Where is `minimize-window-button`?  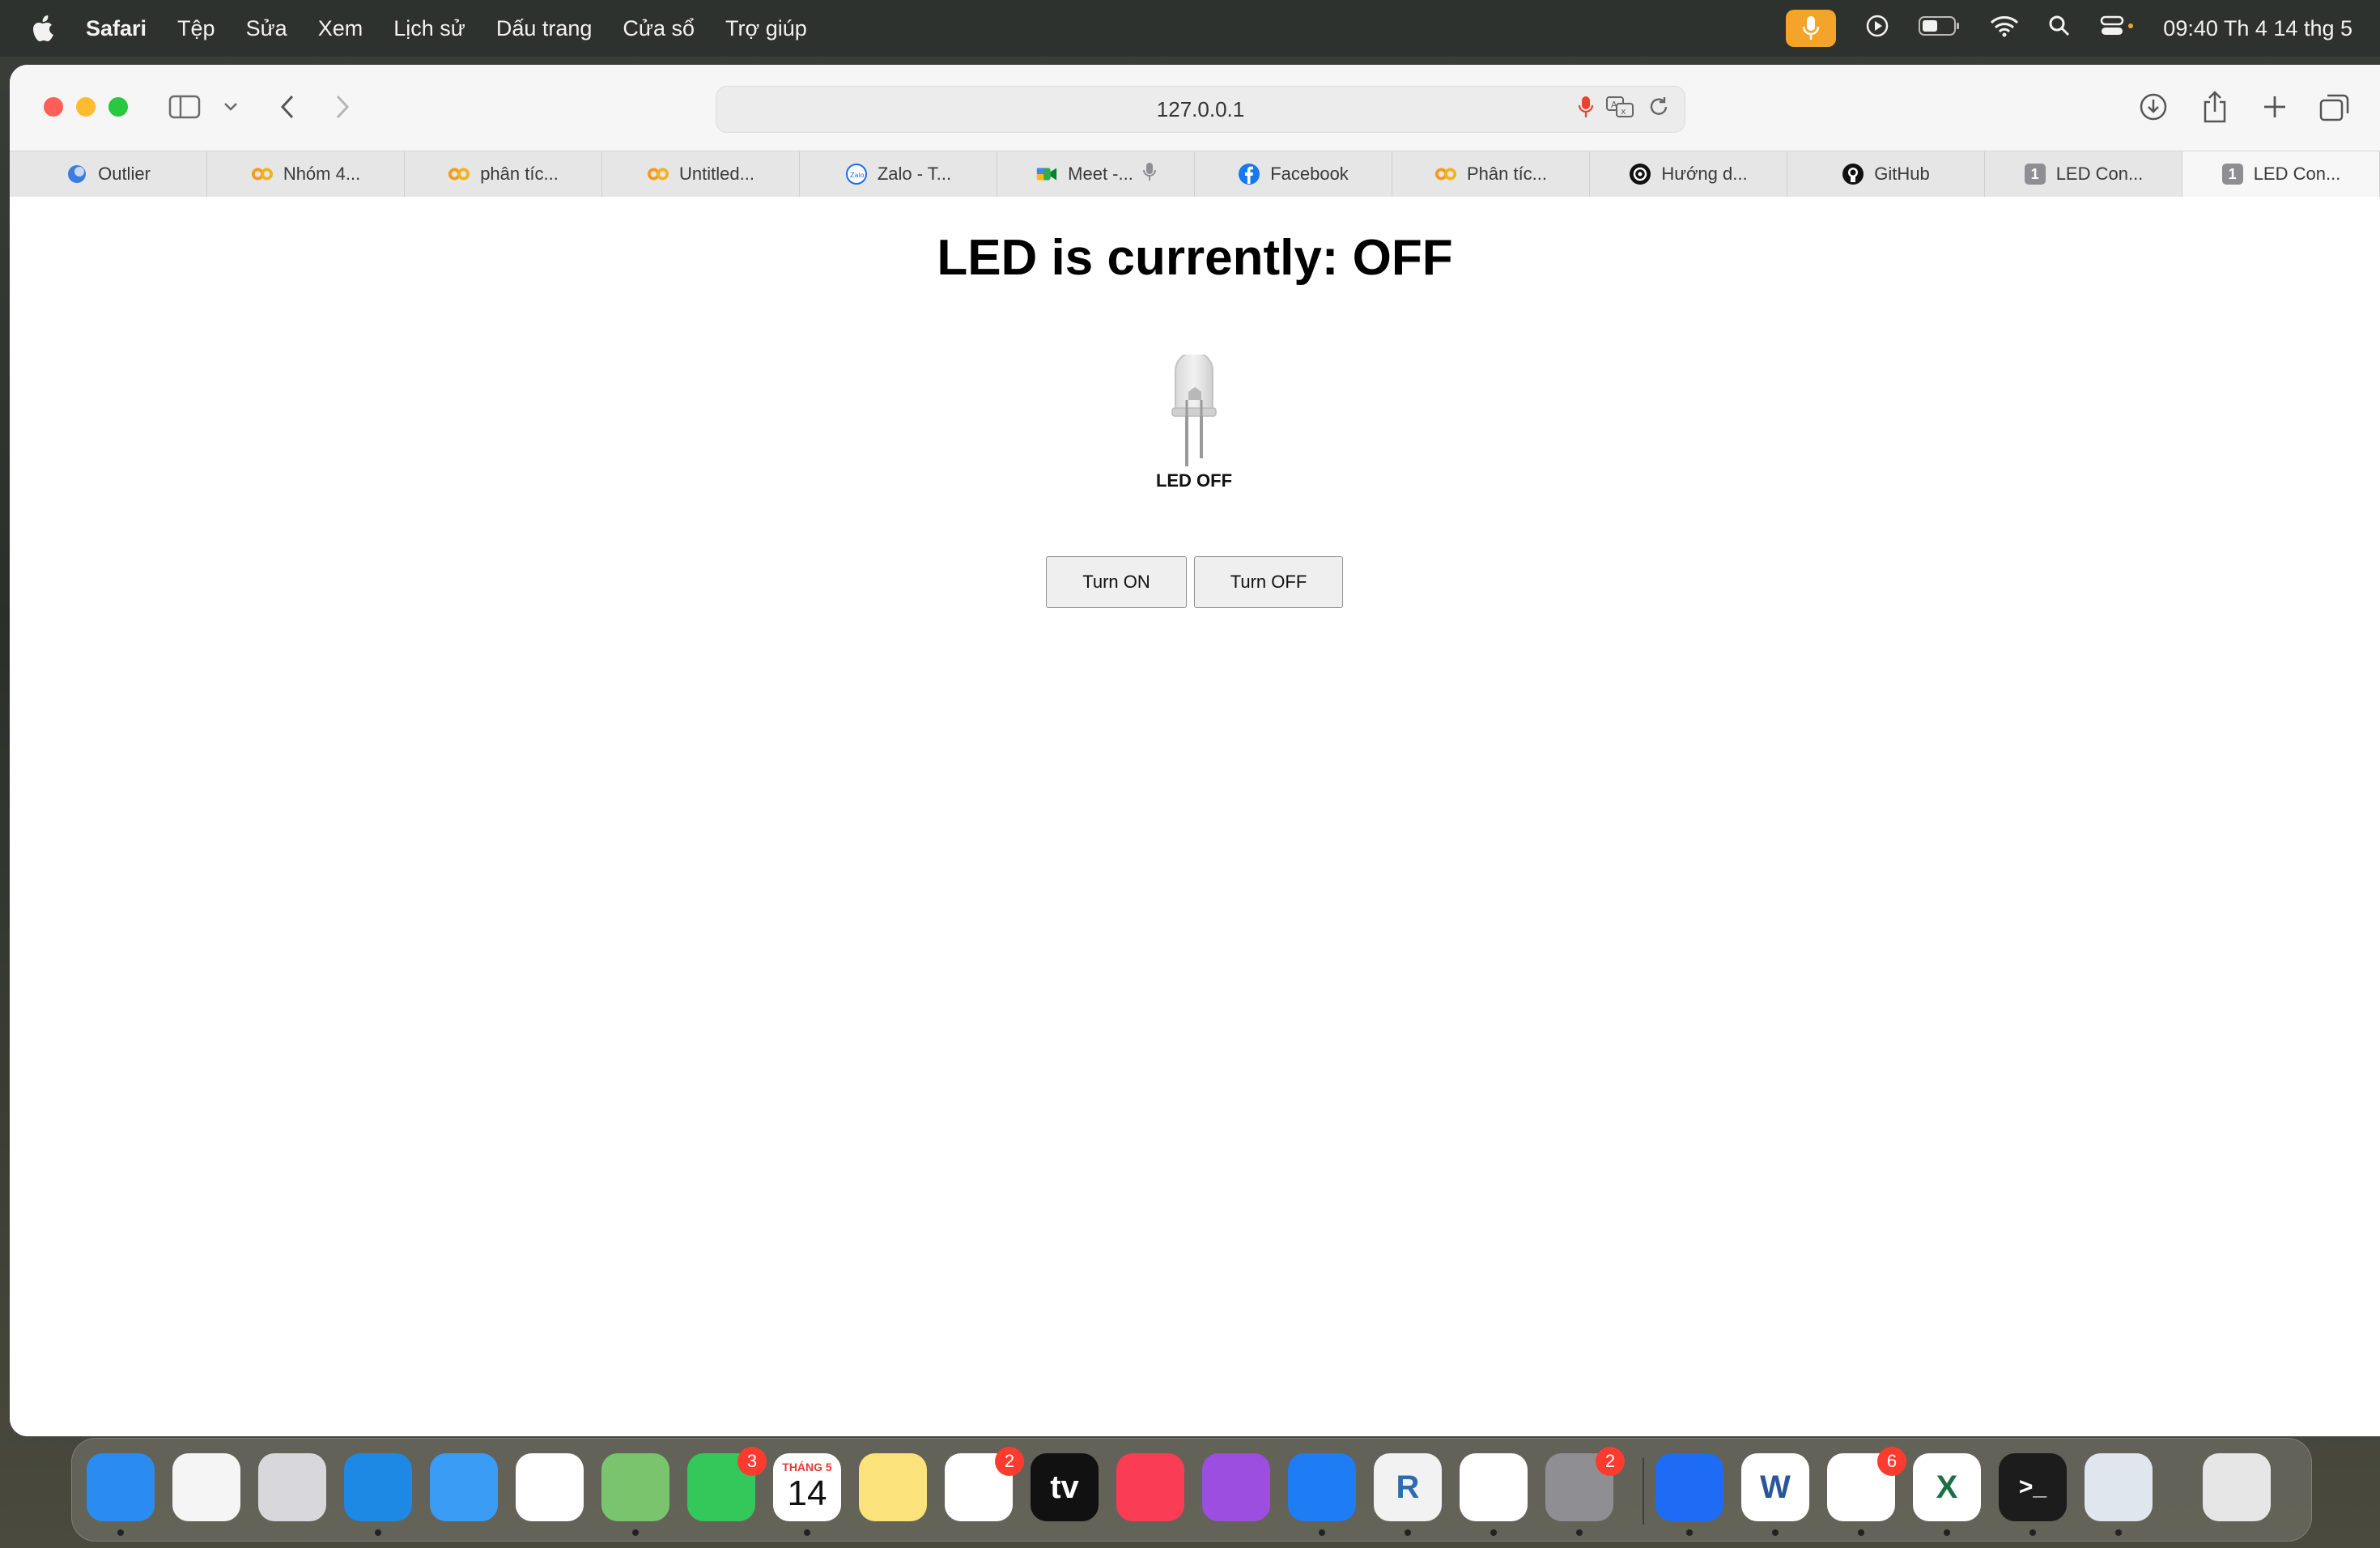 minimize-window-button is located at coordinates (86, 107).